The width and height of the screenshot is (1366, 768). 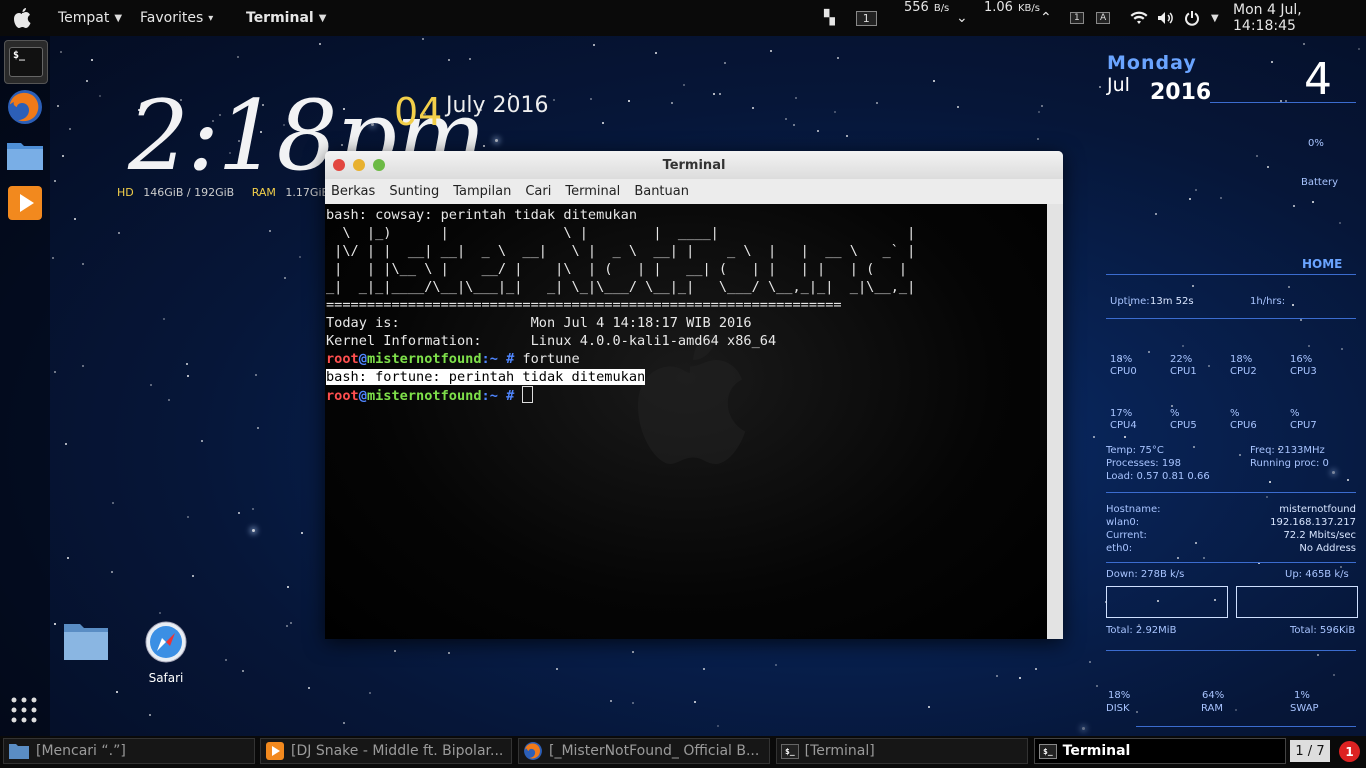 I want to click on workspace-switcher: ▚ 1, so click(x=850, y=18).